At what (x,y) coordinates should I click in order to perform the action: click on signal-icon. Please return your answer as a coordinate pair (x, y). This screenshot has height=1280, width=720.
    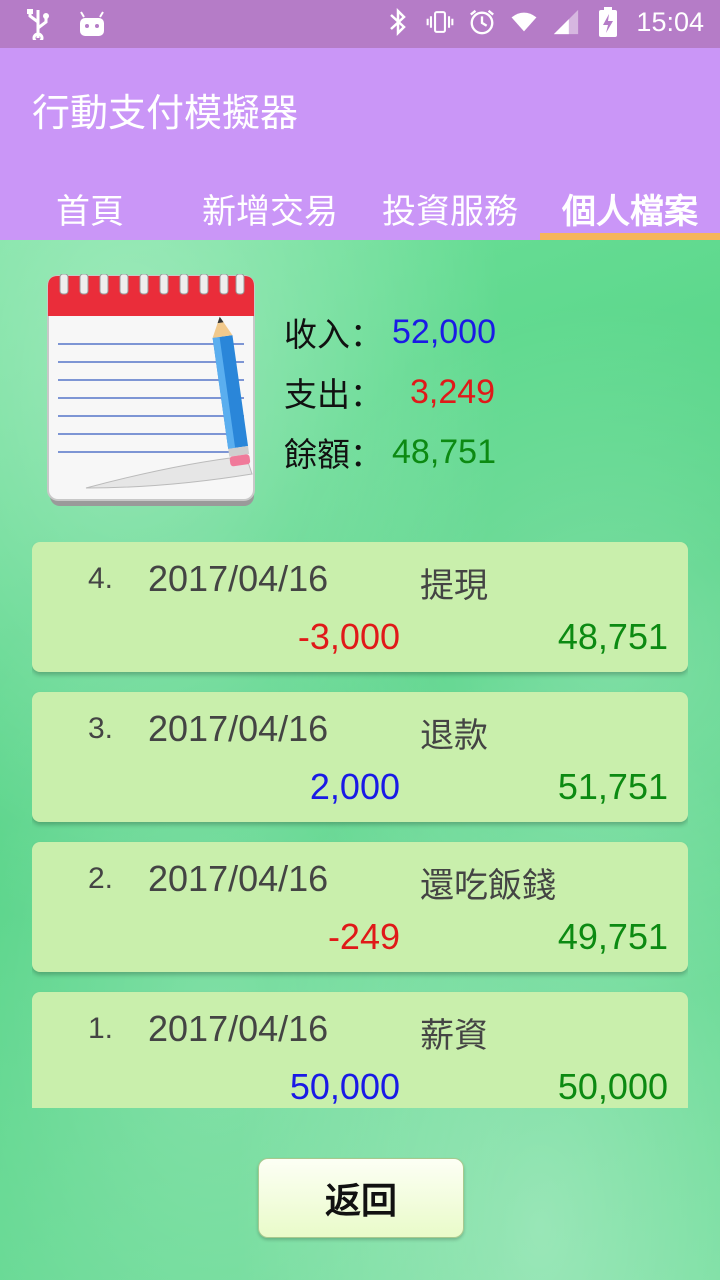
    Looking at the image, I should click on (566, 22).